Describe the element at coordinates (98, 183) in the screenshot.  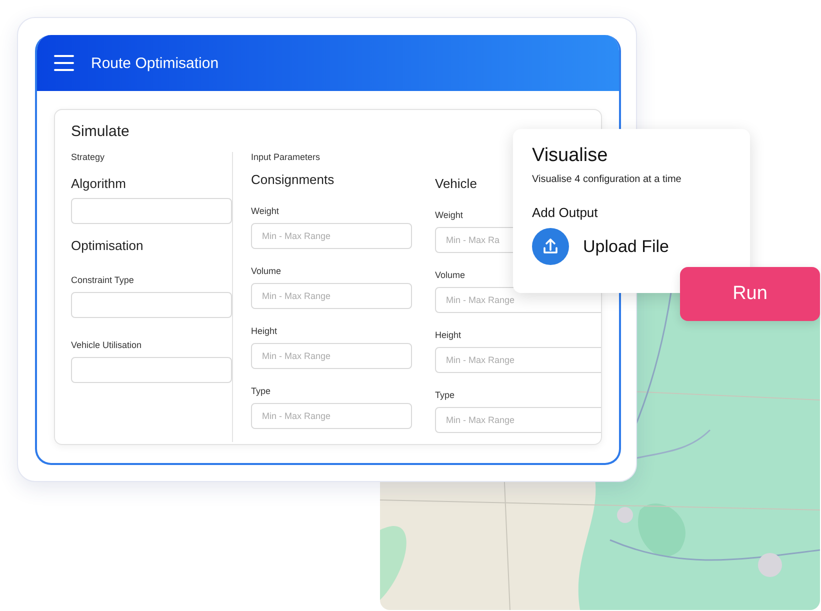
I see `section-heading: Algorithm` at that location.